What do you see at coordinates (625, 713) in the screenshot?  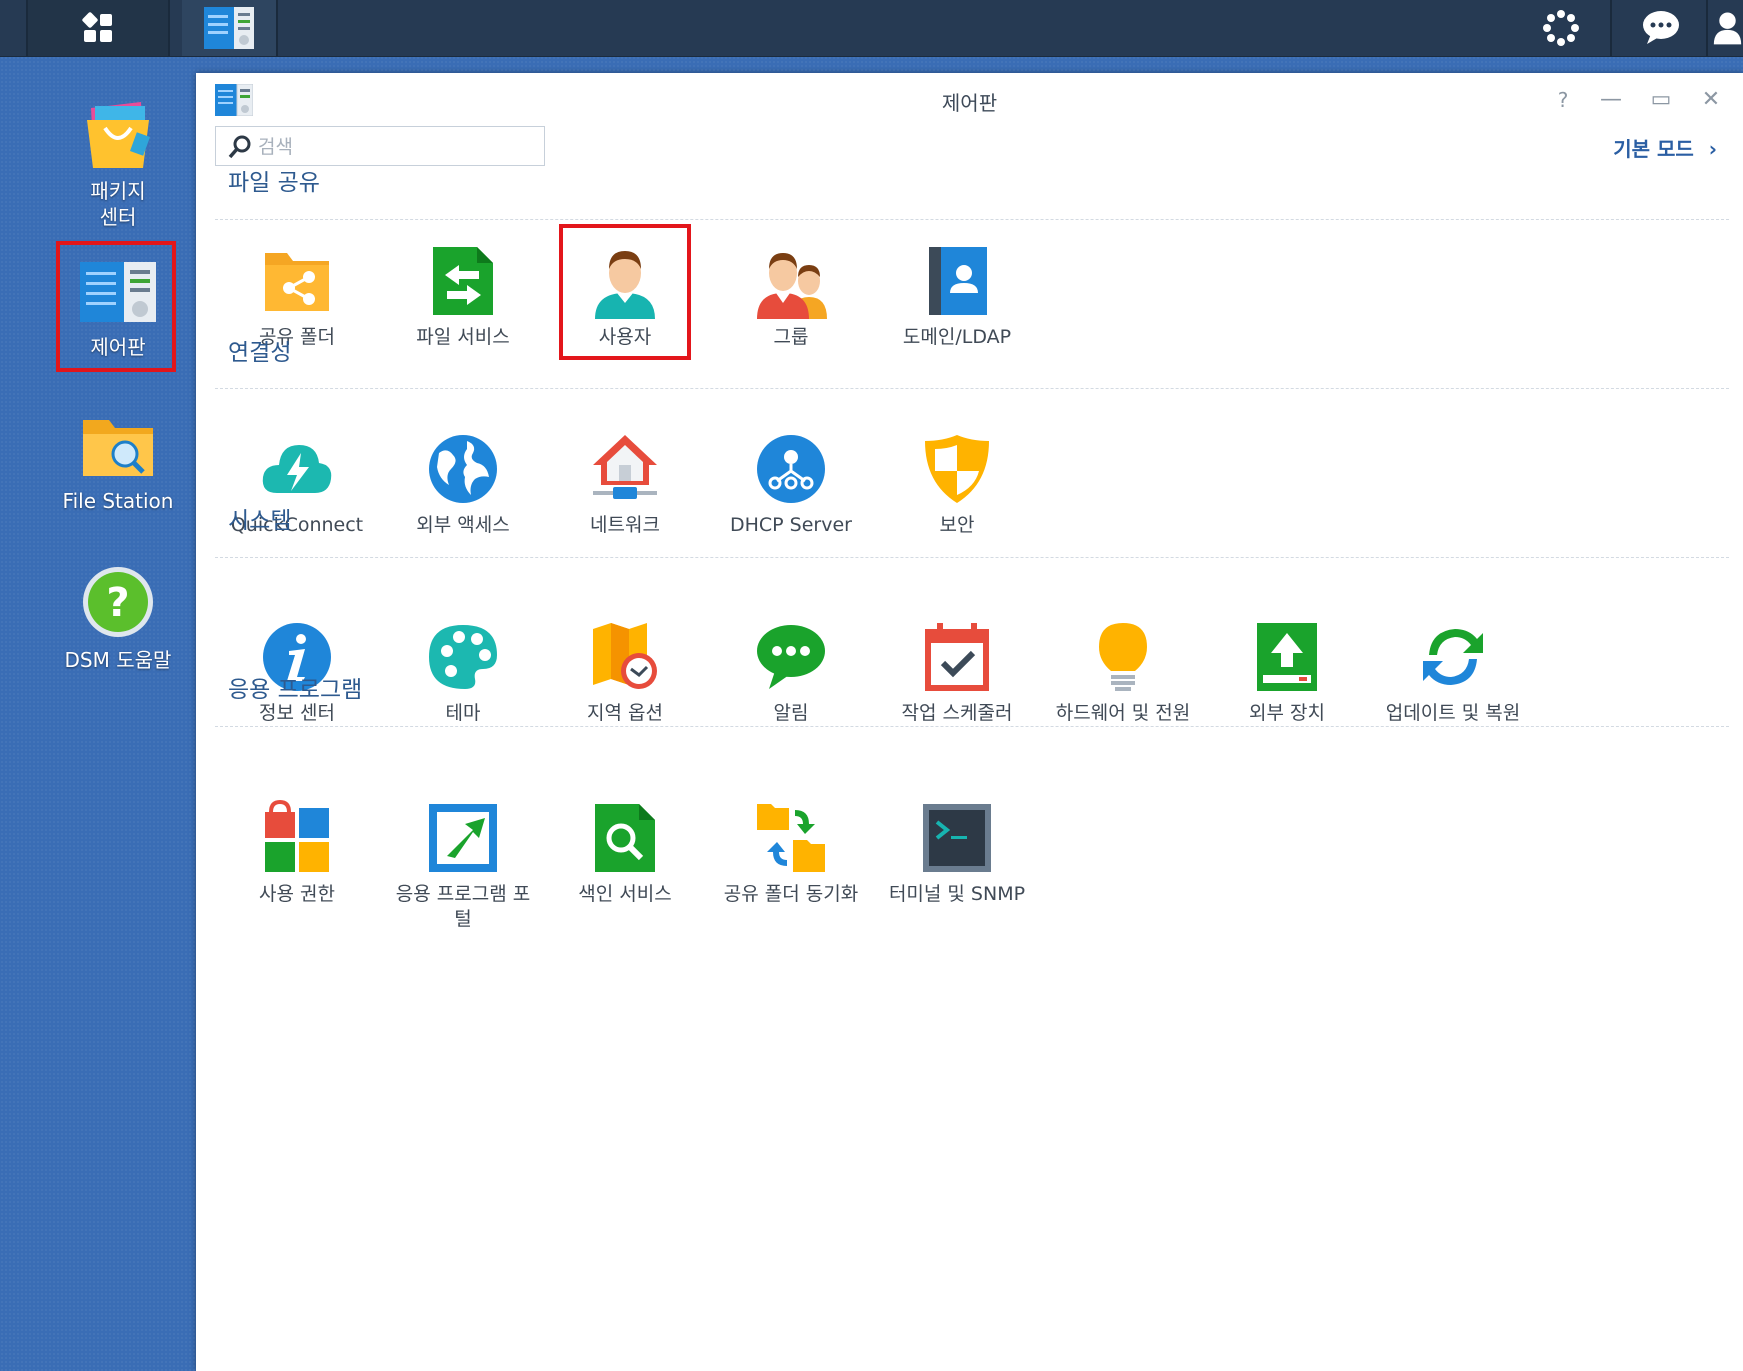 I see `item-label: 지역 옵션` at bounding box center [625, 713].